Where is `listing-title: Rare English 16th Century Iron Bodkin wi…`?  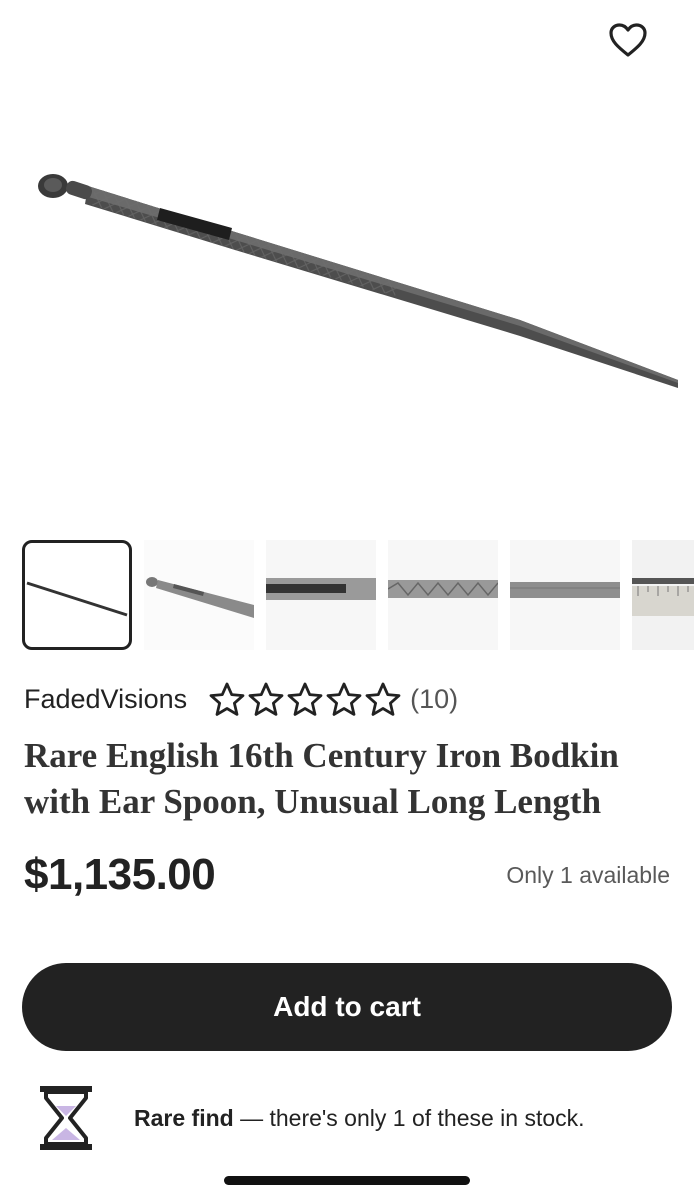
listing-title: Rare English 16th Century Iron Bodkin wi… is located at coordinates (321, 778).